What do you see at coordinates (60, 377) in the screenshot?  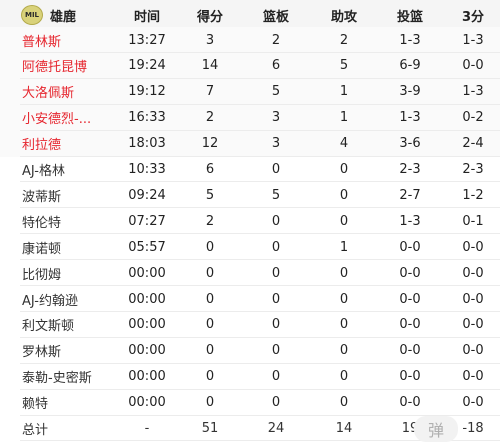 I see `player-name: 泰勒-史密斯` at bounding box center [60, 377].